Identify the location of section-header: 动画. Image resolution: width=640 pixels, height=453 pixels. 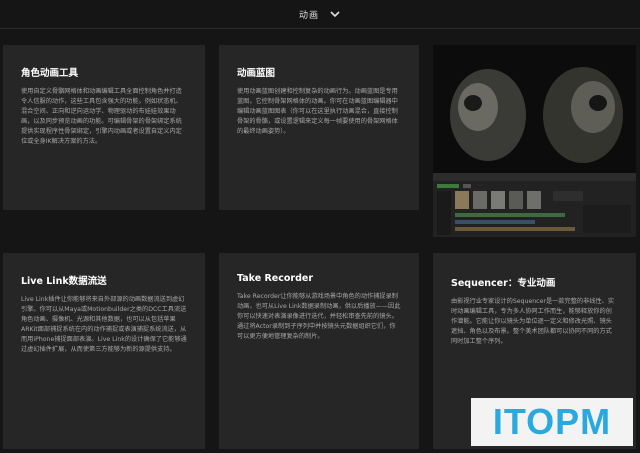
(320, 14).